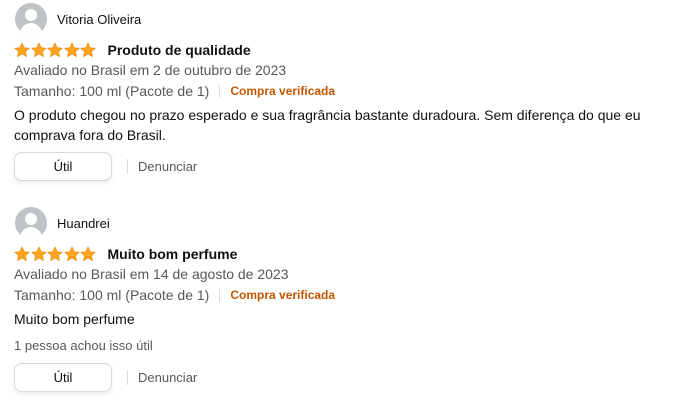 This screenshot has height=408, width=684. Describe the element at coordinates (179, 50) in the screenshot. I see `review-title: Produto de qualidade` at that location.